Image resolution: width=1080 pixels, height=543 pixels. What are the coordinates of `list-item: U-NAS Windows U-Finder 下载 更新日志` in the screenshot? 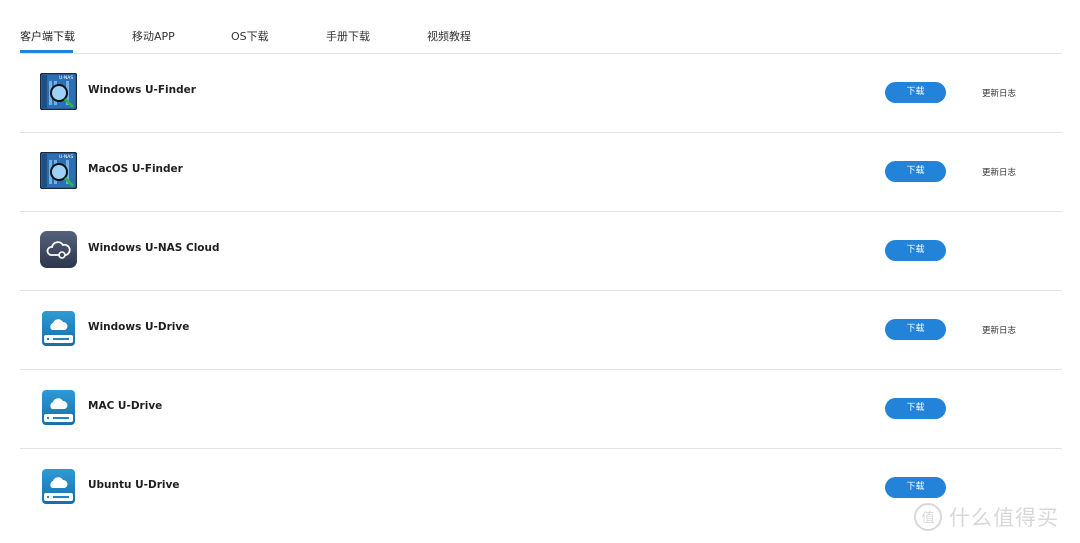 It's located at (541, 93).